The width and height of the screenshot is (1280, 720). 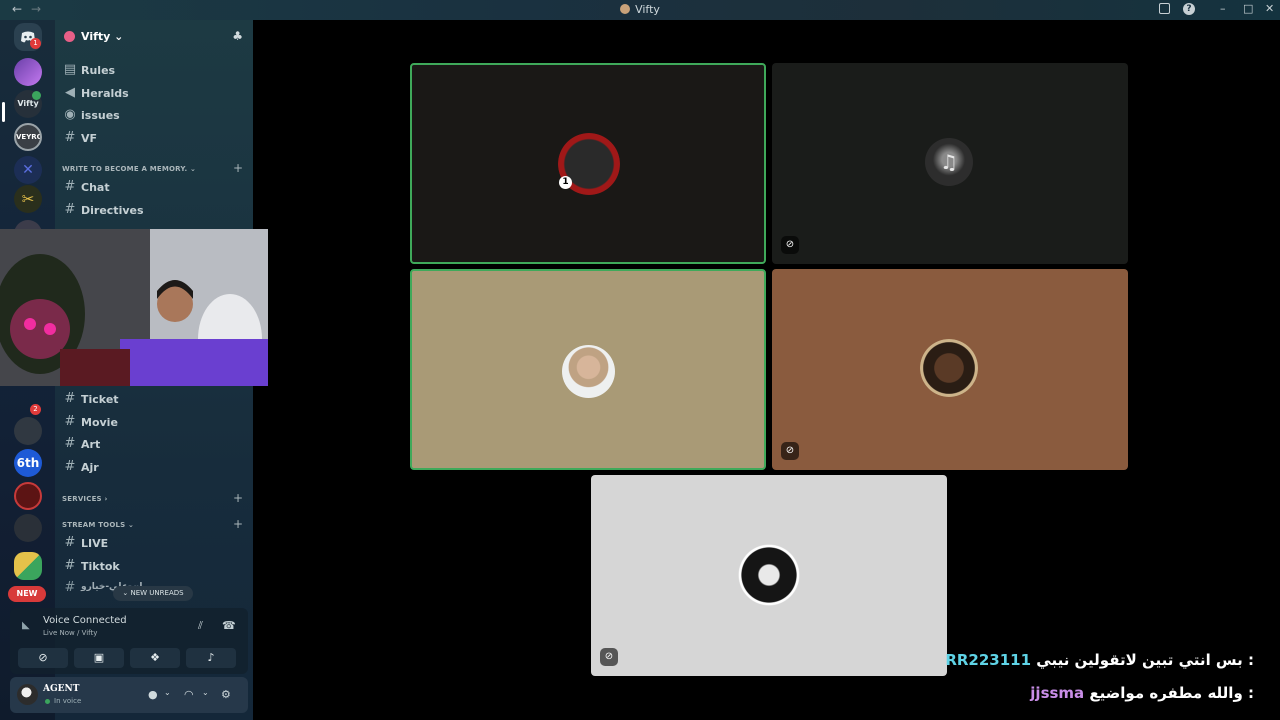 I want to click on channel-tiktok: # Tiktok, so click(x=154, y=566).